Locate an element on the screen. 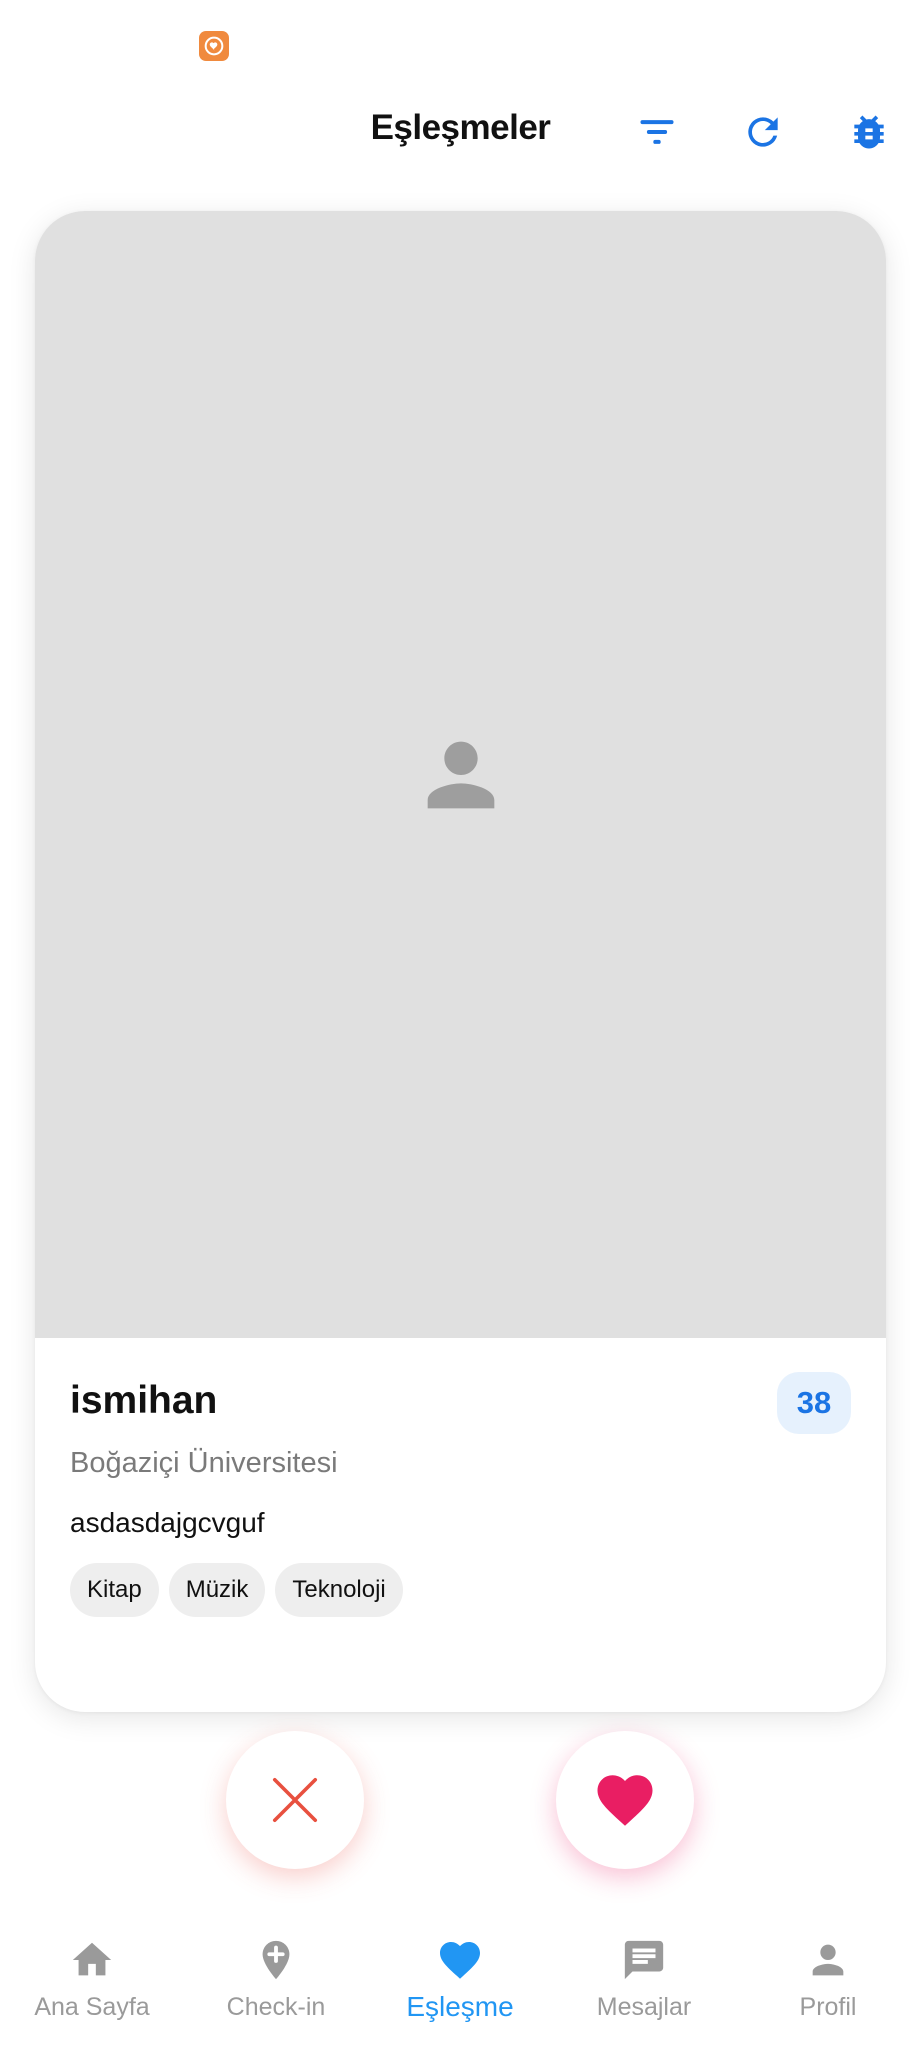 Image resolution: width=921 pixels, height=2048 pixels. age-badge: 38 is located at coordinates (814, 1403).